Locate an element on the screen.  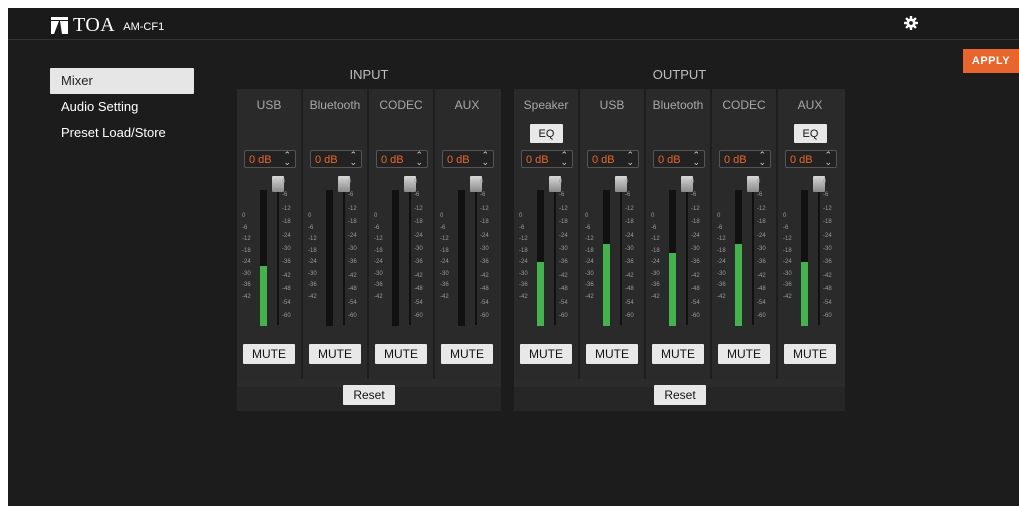
sidebar-item-mixer: Mixer is located at coordinates (122, 81).